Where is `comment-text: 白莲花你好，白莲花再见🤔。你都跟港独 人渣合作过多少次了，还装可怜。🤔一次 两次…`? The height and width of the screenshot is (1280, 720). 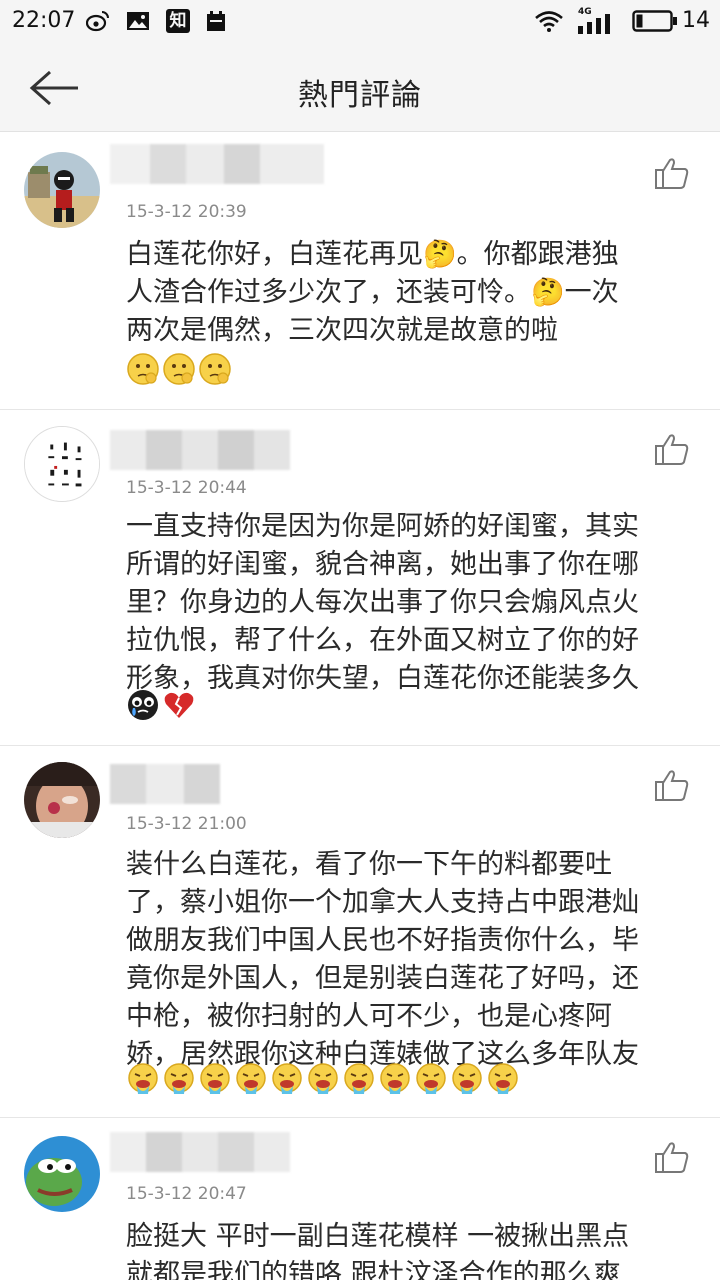
comment-text: 白莲花你好，白莲花再见🤔。你都跟港独 人渣合作过多少次了，还装可怜。🤔一次 两次… is located at coordinates (413, 293).